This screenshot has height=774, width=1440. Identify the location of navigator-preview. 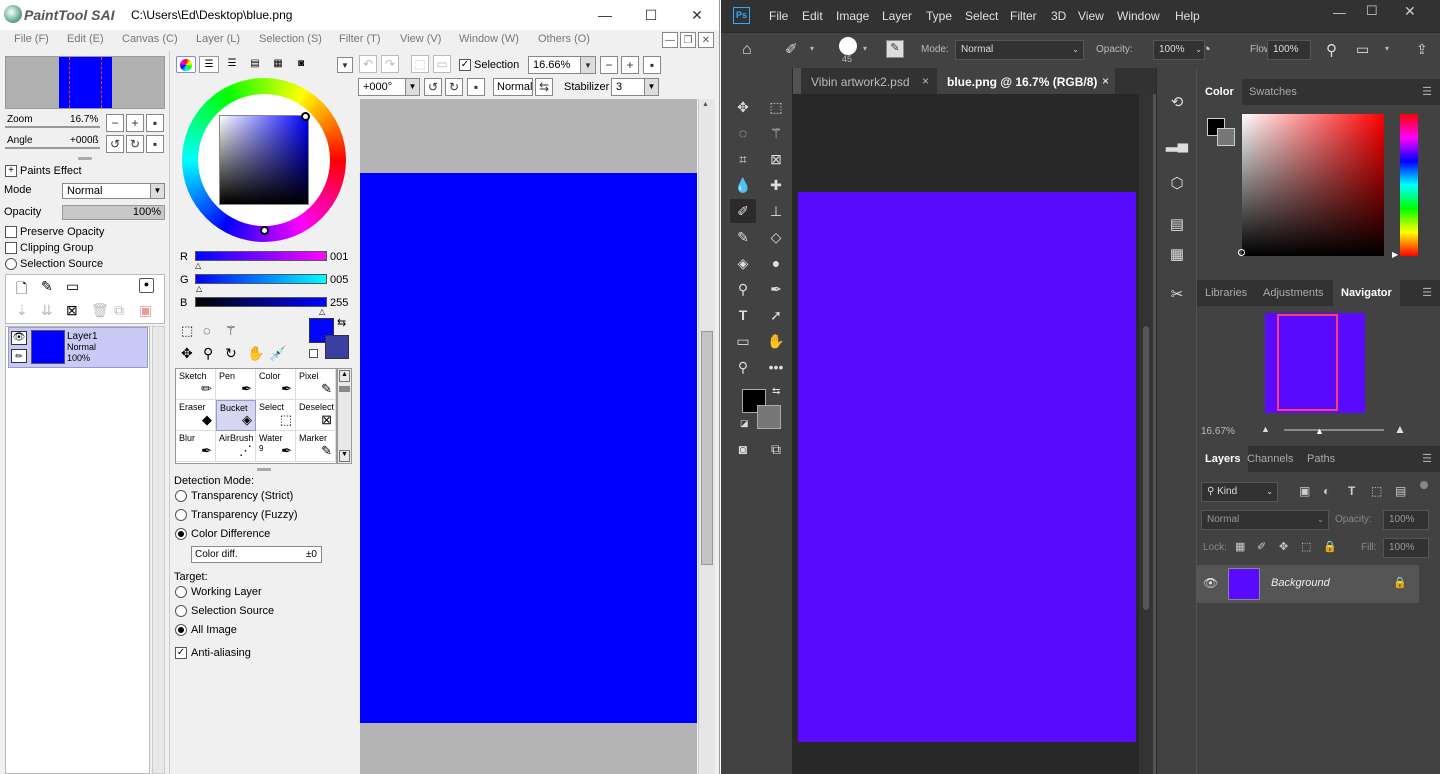
(1315, 363).